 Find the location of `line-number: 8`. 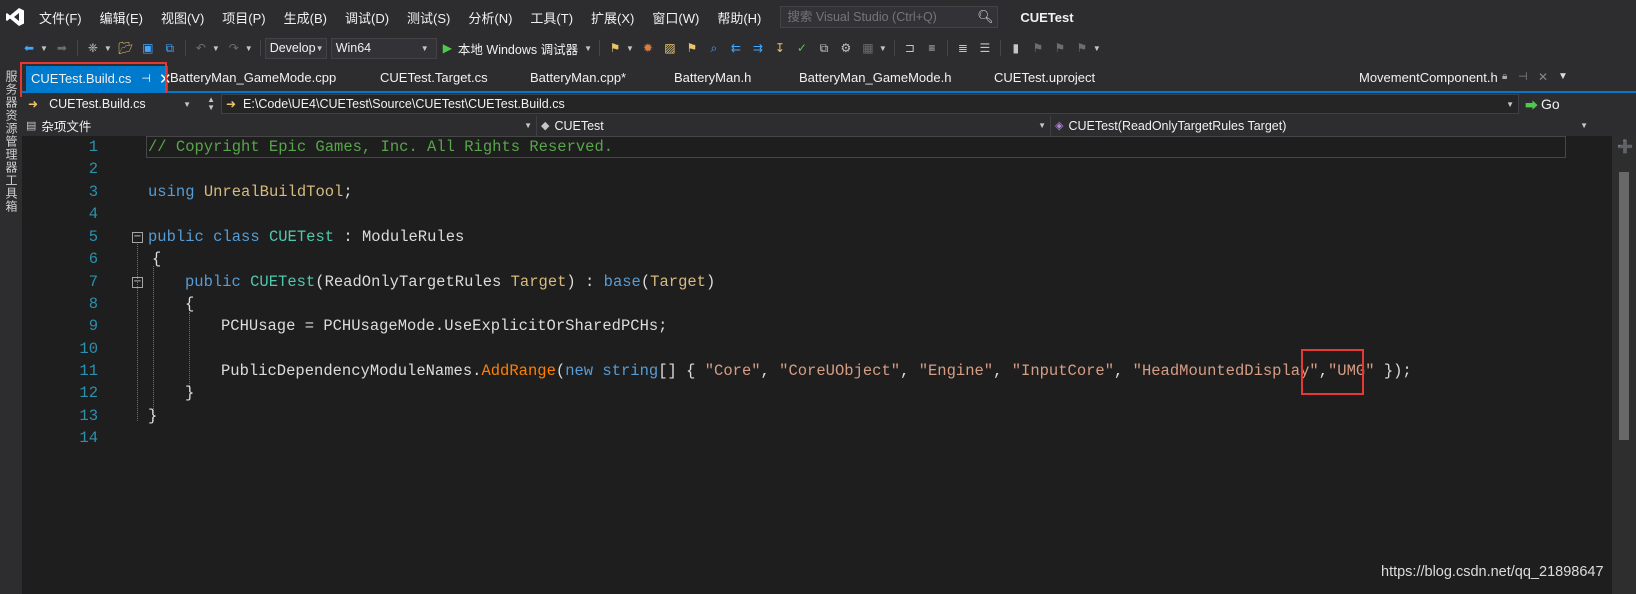

line-number: 8 is located at coordinates (93, 304).